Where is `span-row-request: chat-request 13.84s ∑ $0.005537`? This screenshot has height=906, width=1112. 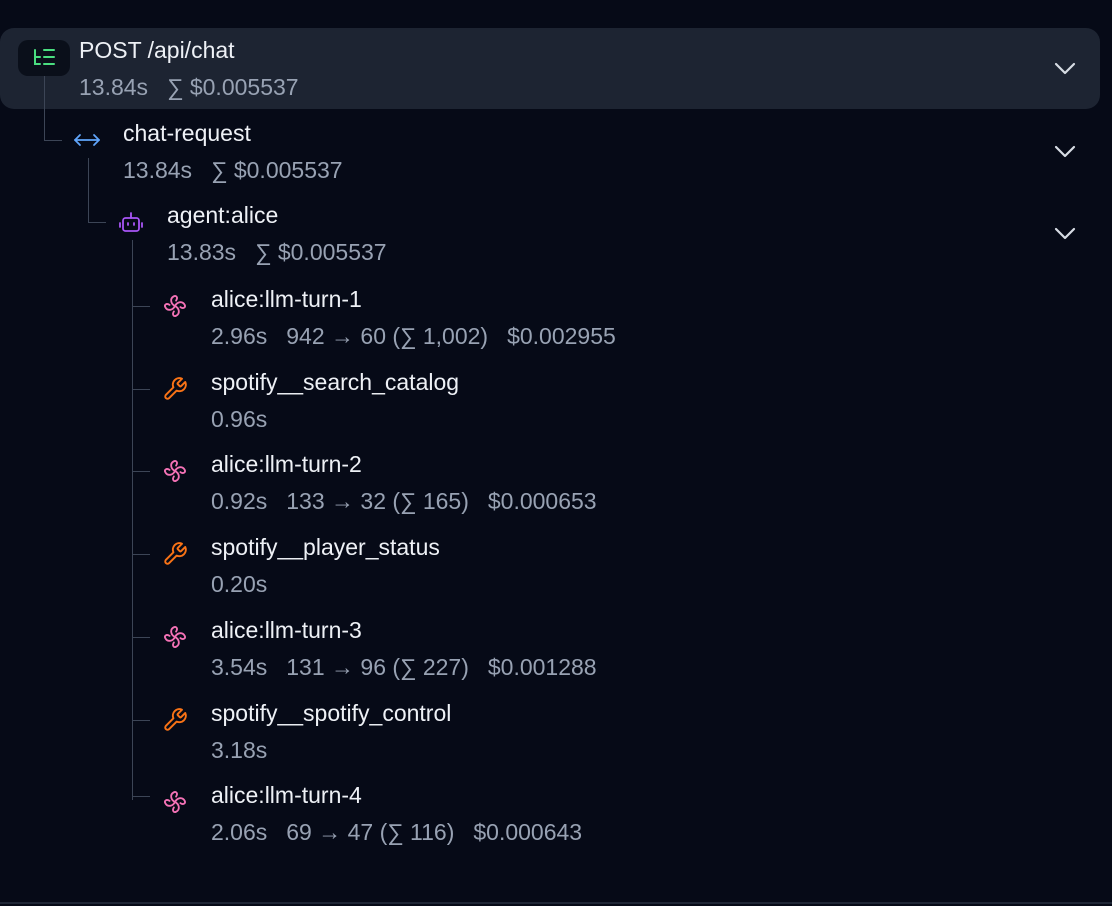
span-row-request: chat-request 13.84s ∑ $0.005537 is located at coordinates (550, 153).